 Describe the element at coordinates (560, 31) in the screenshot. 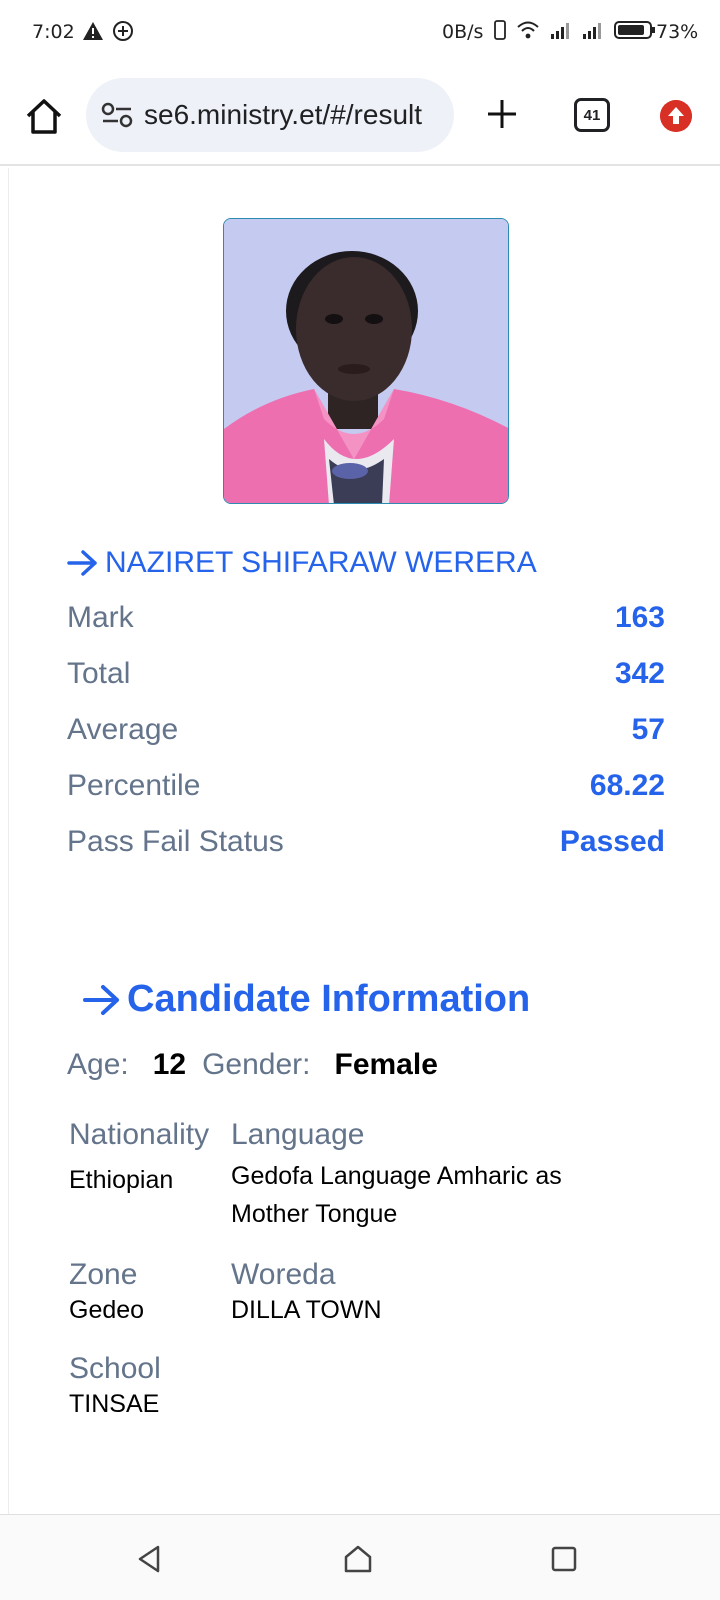

I see `signal-icon` at that location.